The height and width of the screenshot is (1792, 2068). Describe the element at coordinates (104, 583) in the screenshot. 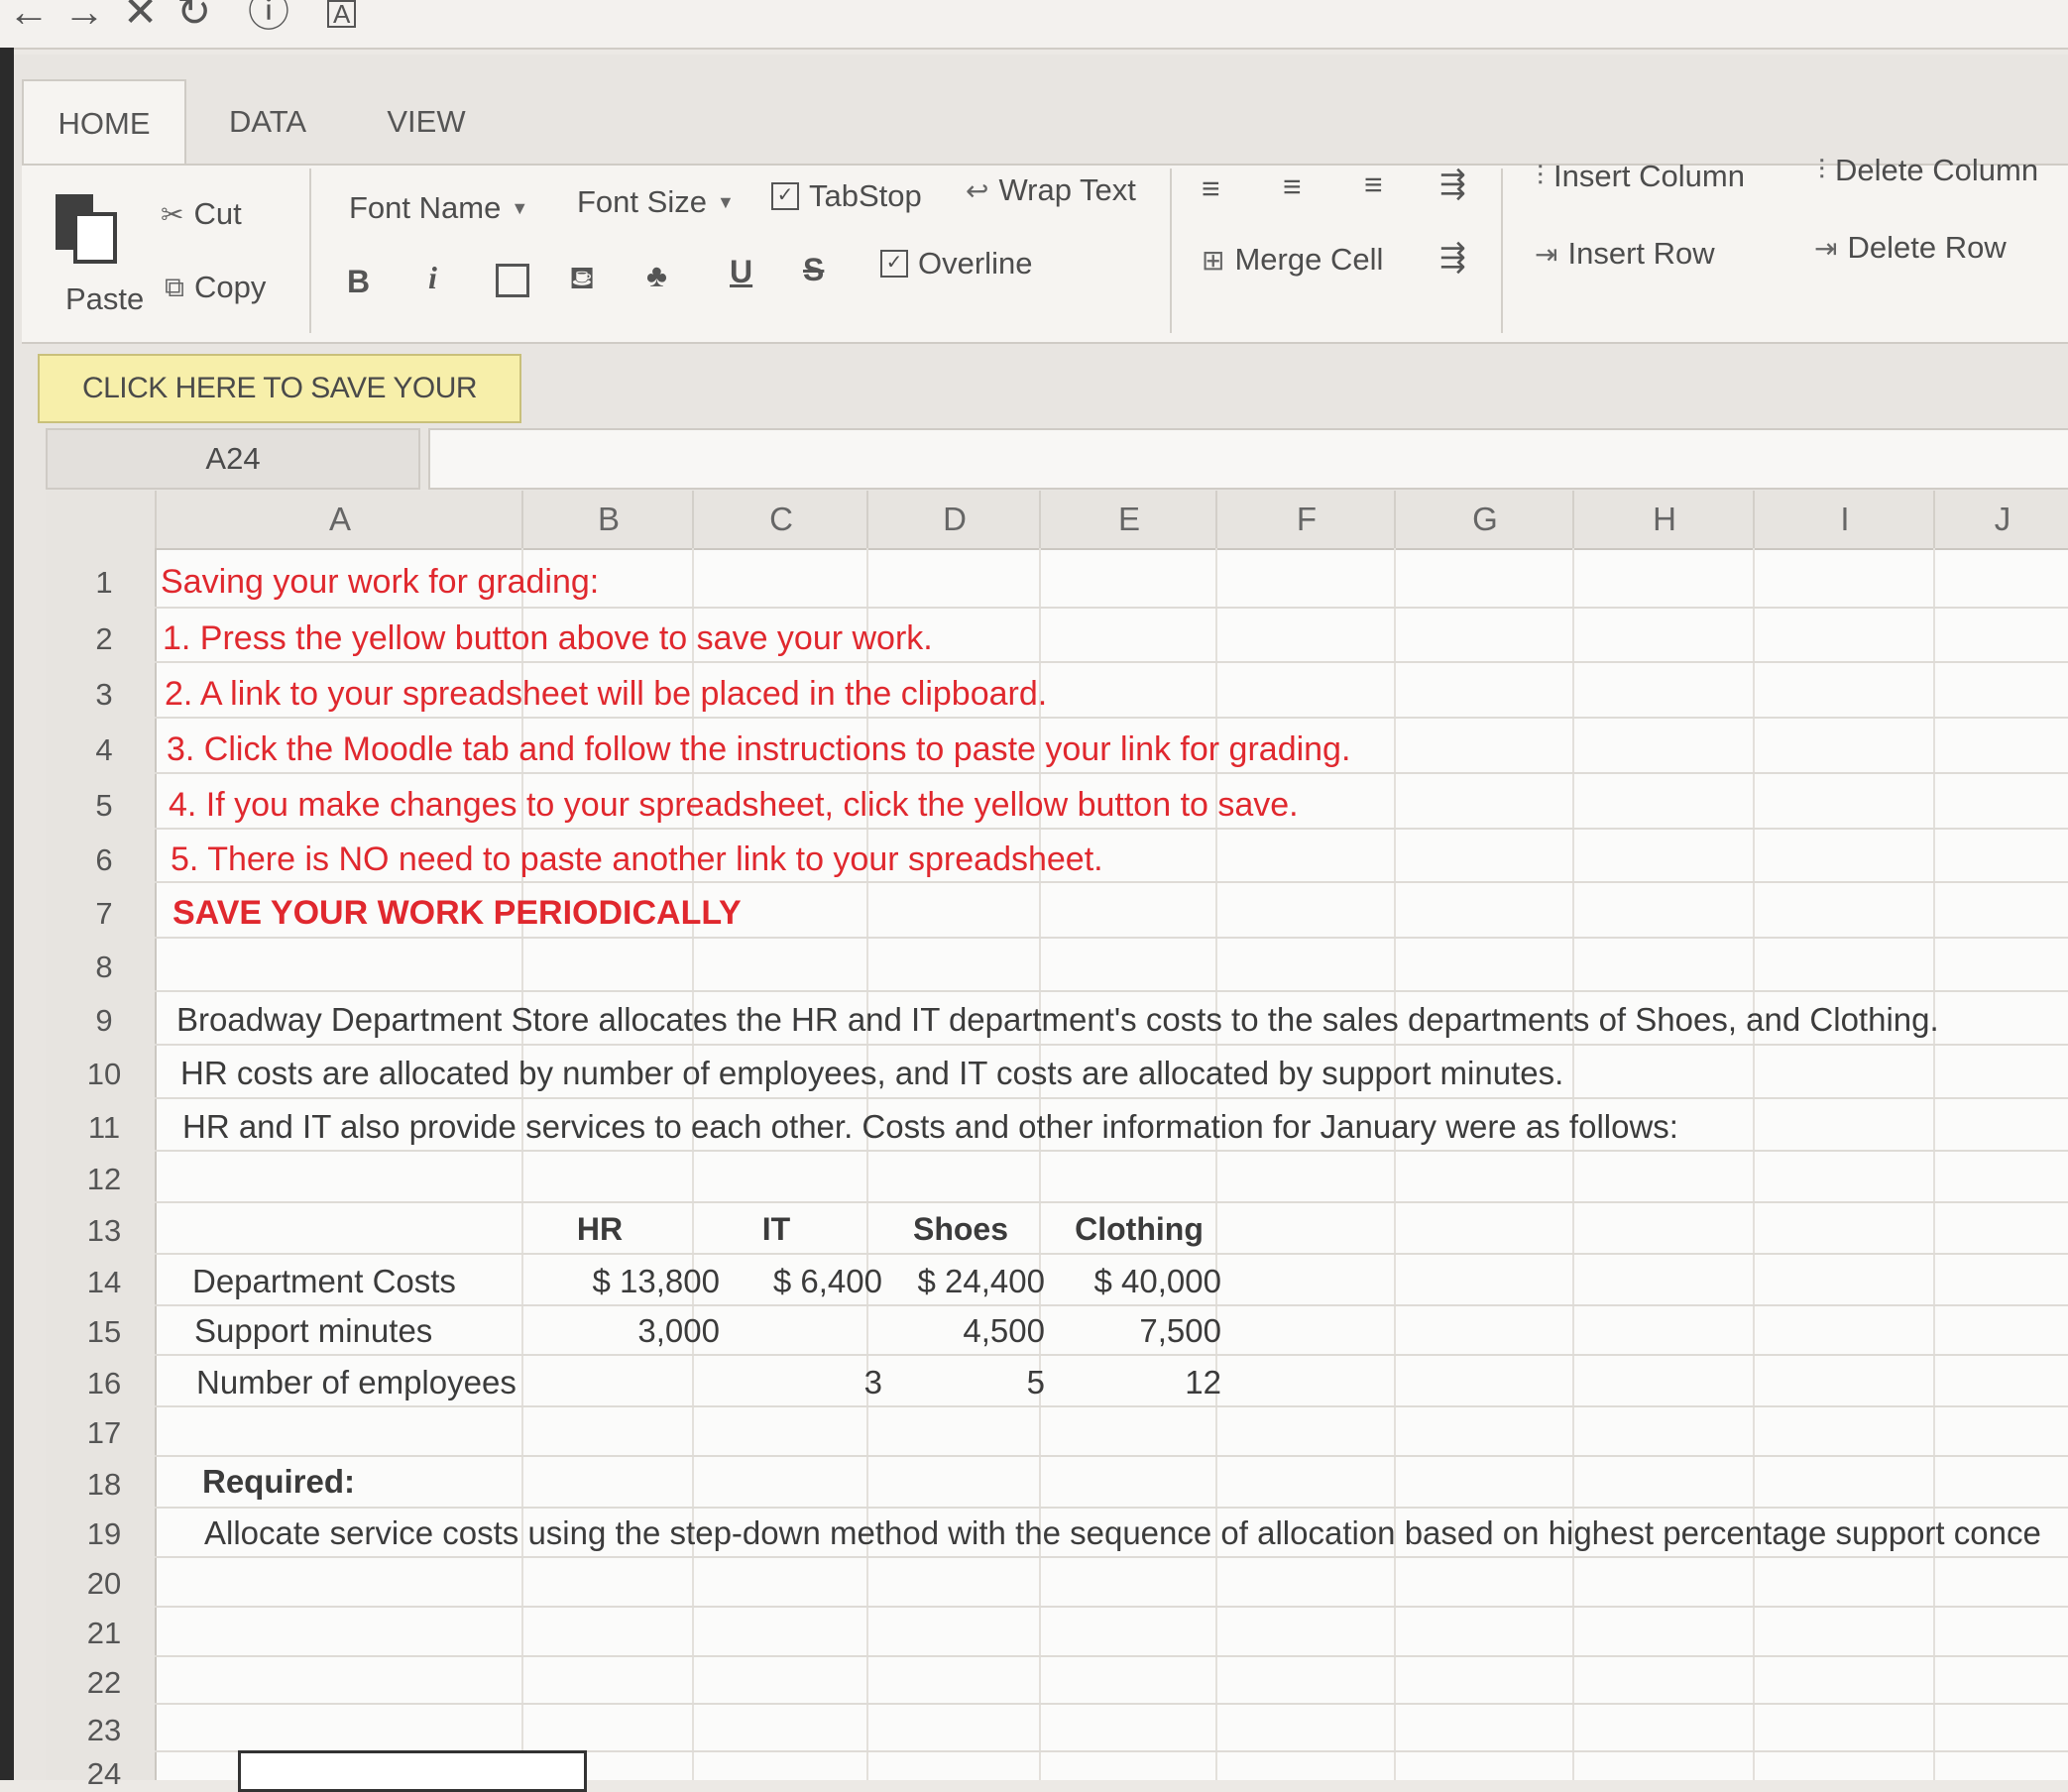

I see `row-header-1: 1` at that location.